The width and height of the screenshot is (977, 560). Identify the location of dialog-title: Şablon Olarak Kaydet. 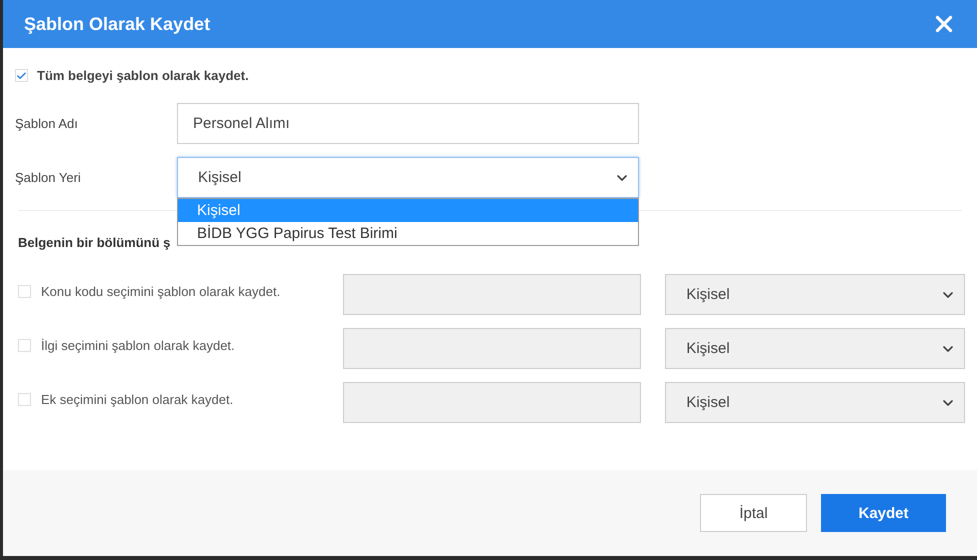
(117, 24).